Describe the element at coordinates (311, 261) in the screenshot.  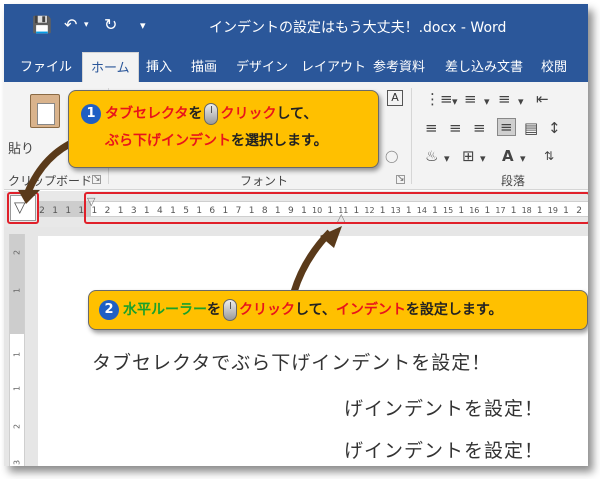
I see `arrow-to-ruler` at that location.